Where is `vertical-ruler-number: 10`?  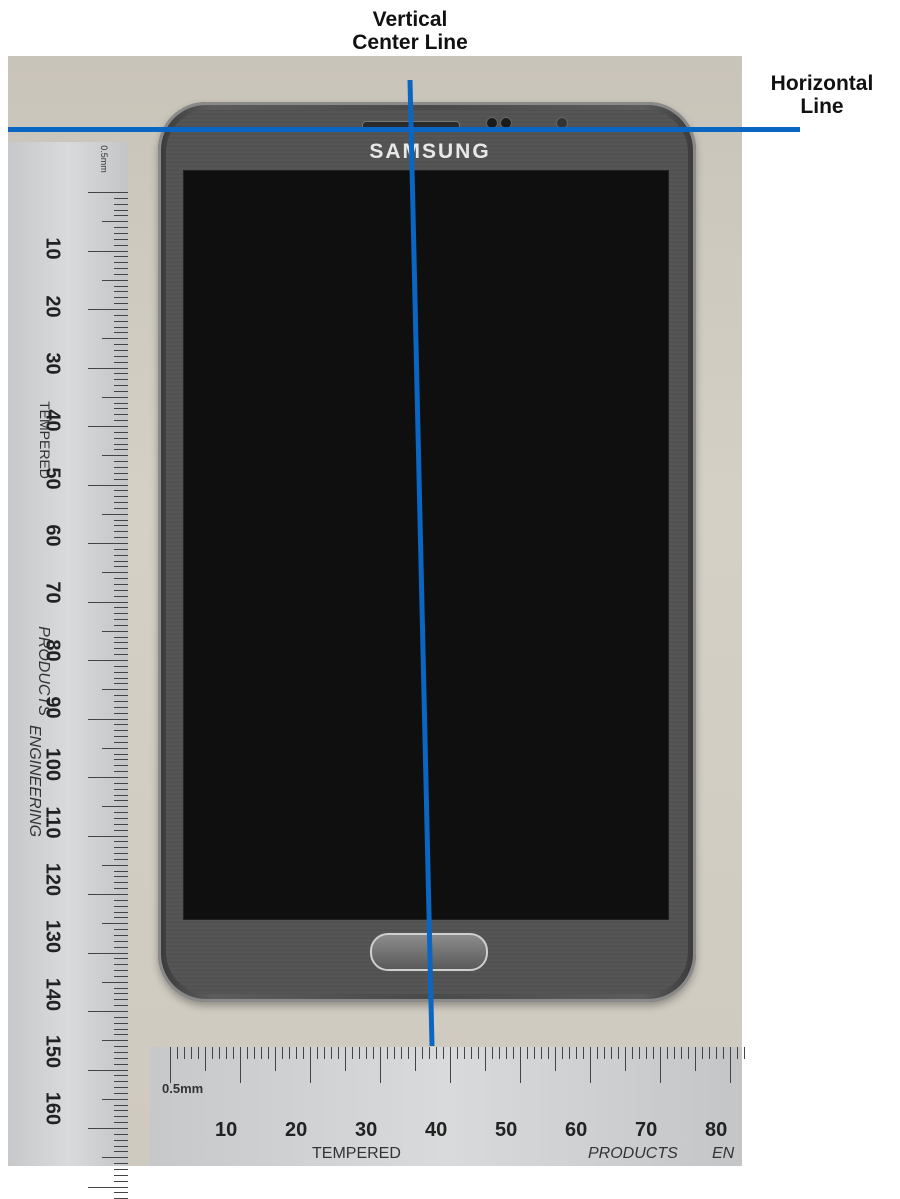
vertical-ruler-number: 10 is located at coordinates (52, 248).